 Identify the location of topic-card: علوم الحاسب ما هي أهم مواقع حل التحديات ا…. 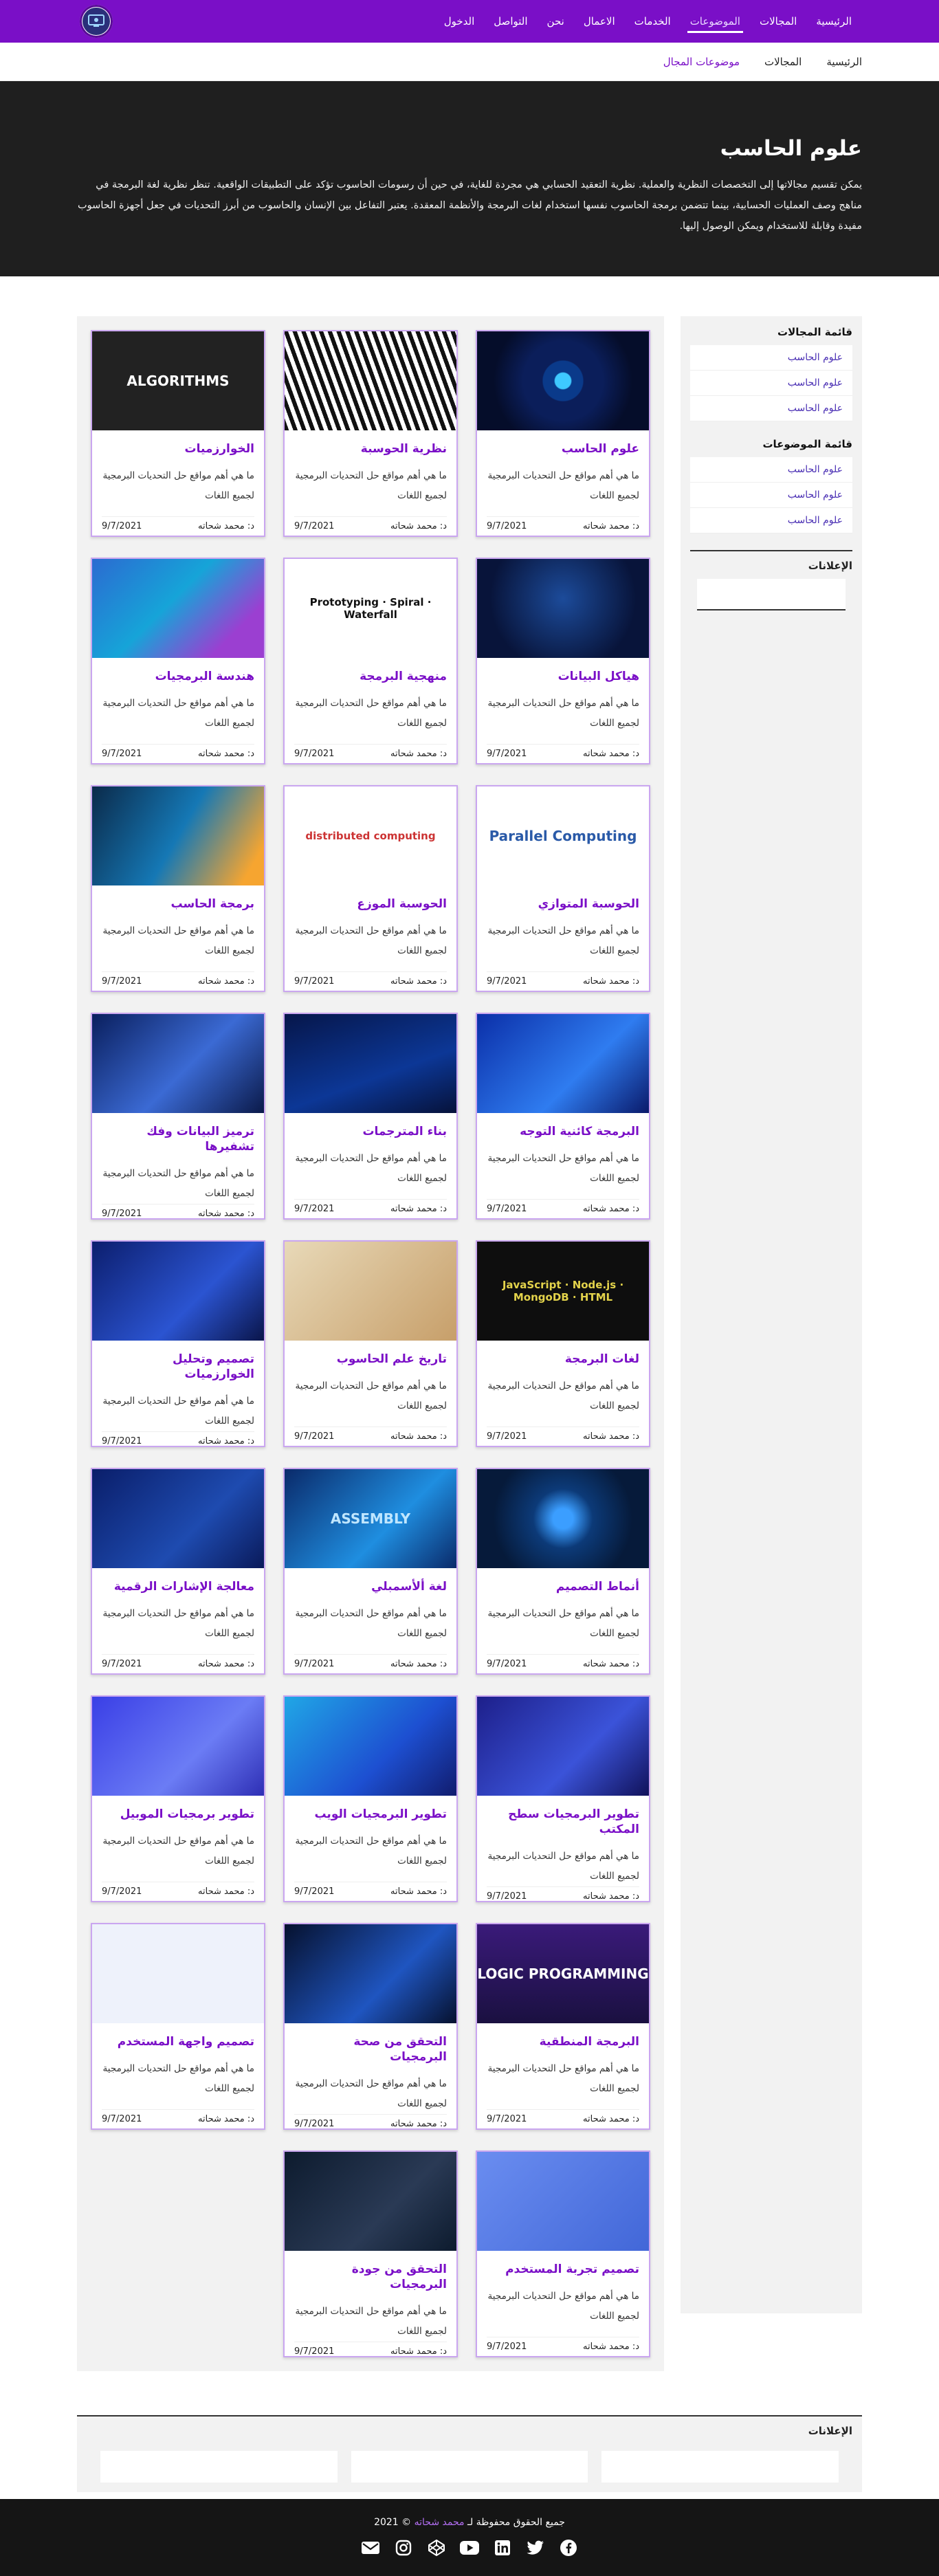
(563, 433).